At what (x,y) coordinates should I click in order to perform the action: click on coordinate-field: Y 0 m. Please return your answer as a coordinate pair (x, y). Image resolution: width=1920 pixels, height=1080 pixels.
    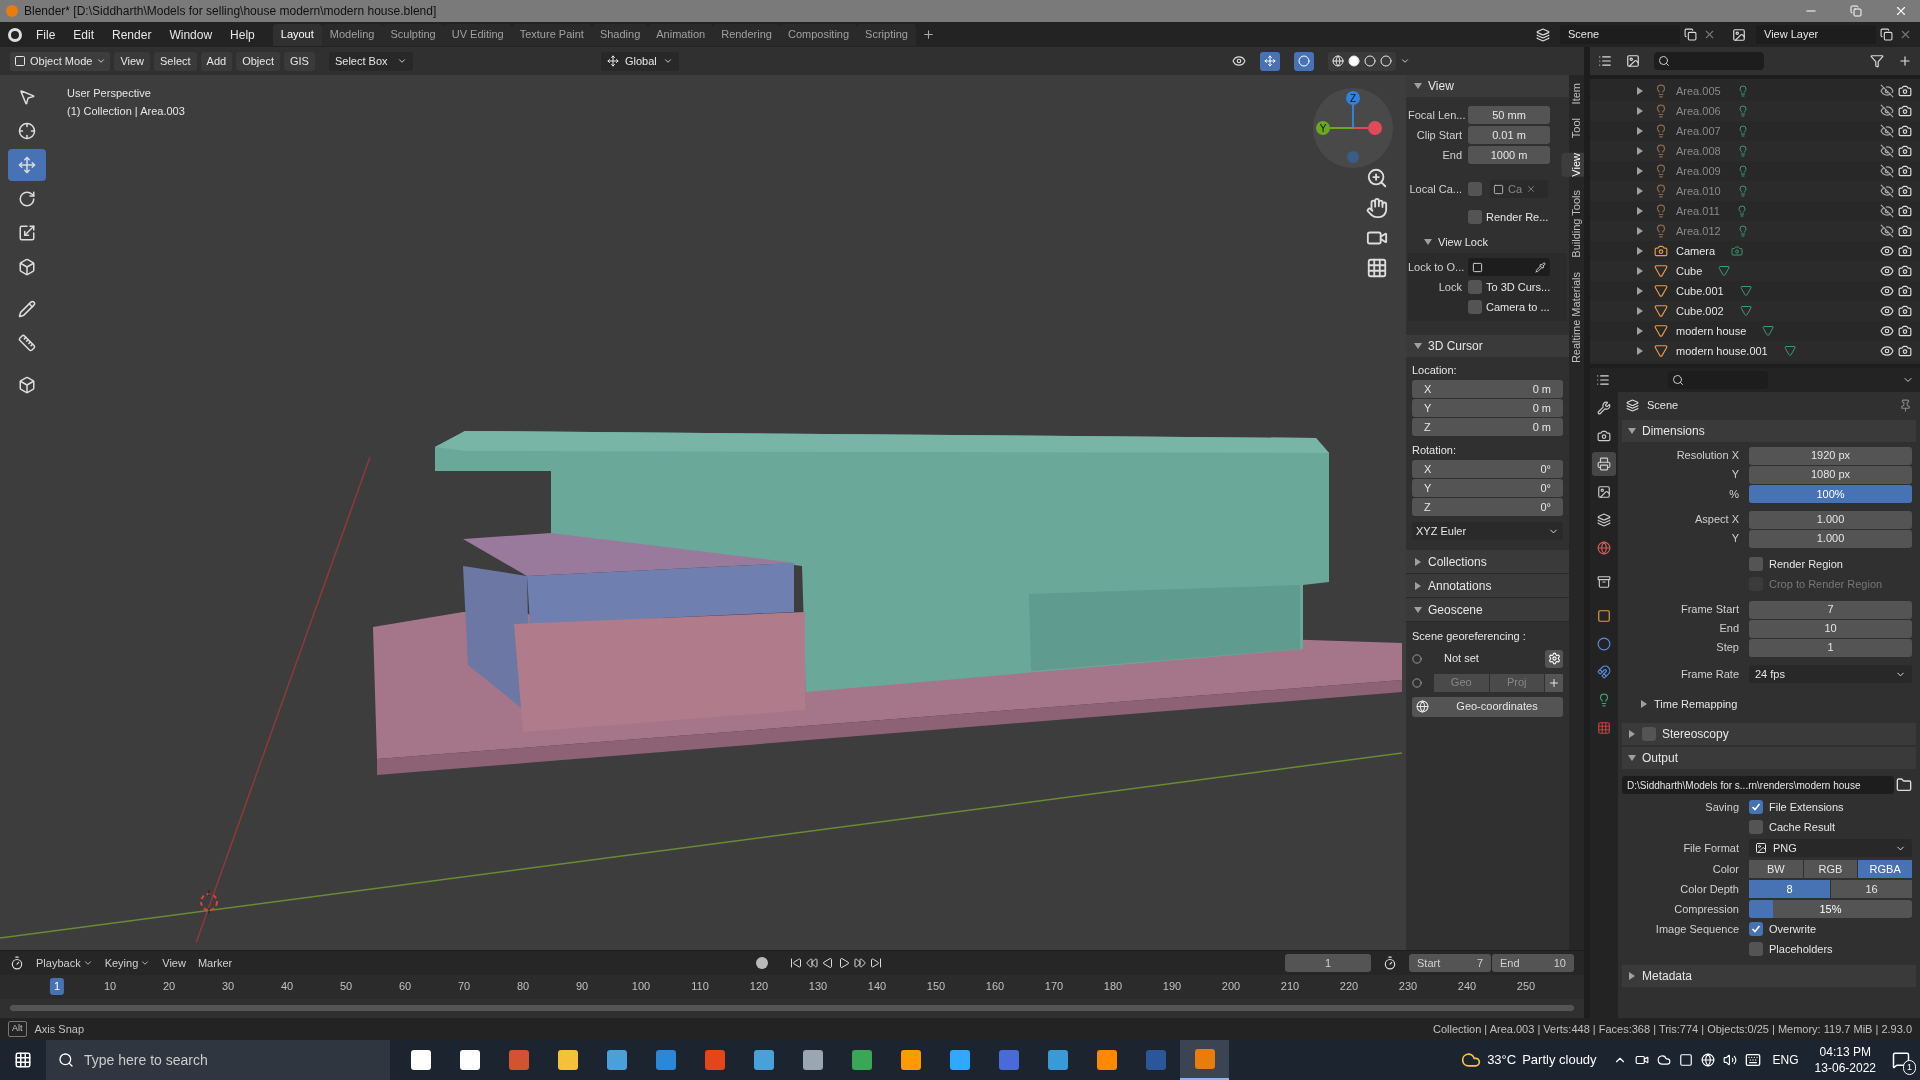
    Looking at the image, I should click on (1487, 408).